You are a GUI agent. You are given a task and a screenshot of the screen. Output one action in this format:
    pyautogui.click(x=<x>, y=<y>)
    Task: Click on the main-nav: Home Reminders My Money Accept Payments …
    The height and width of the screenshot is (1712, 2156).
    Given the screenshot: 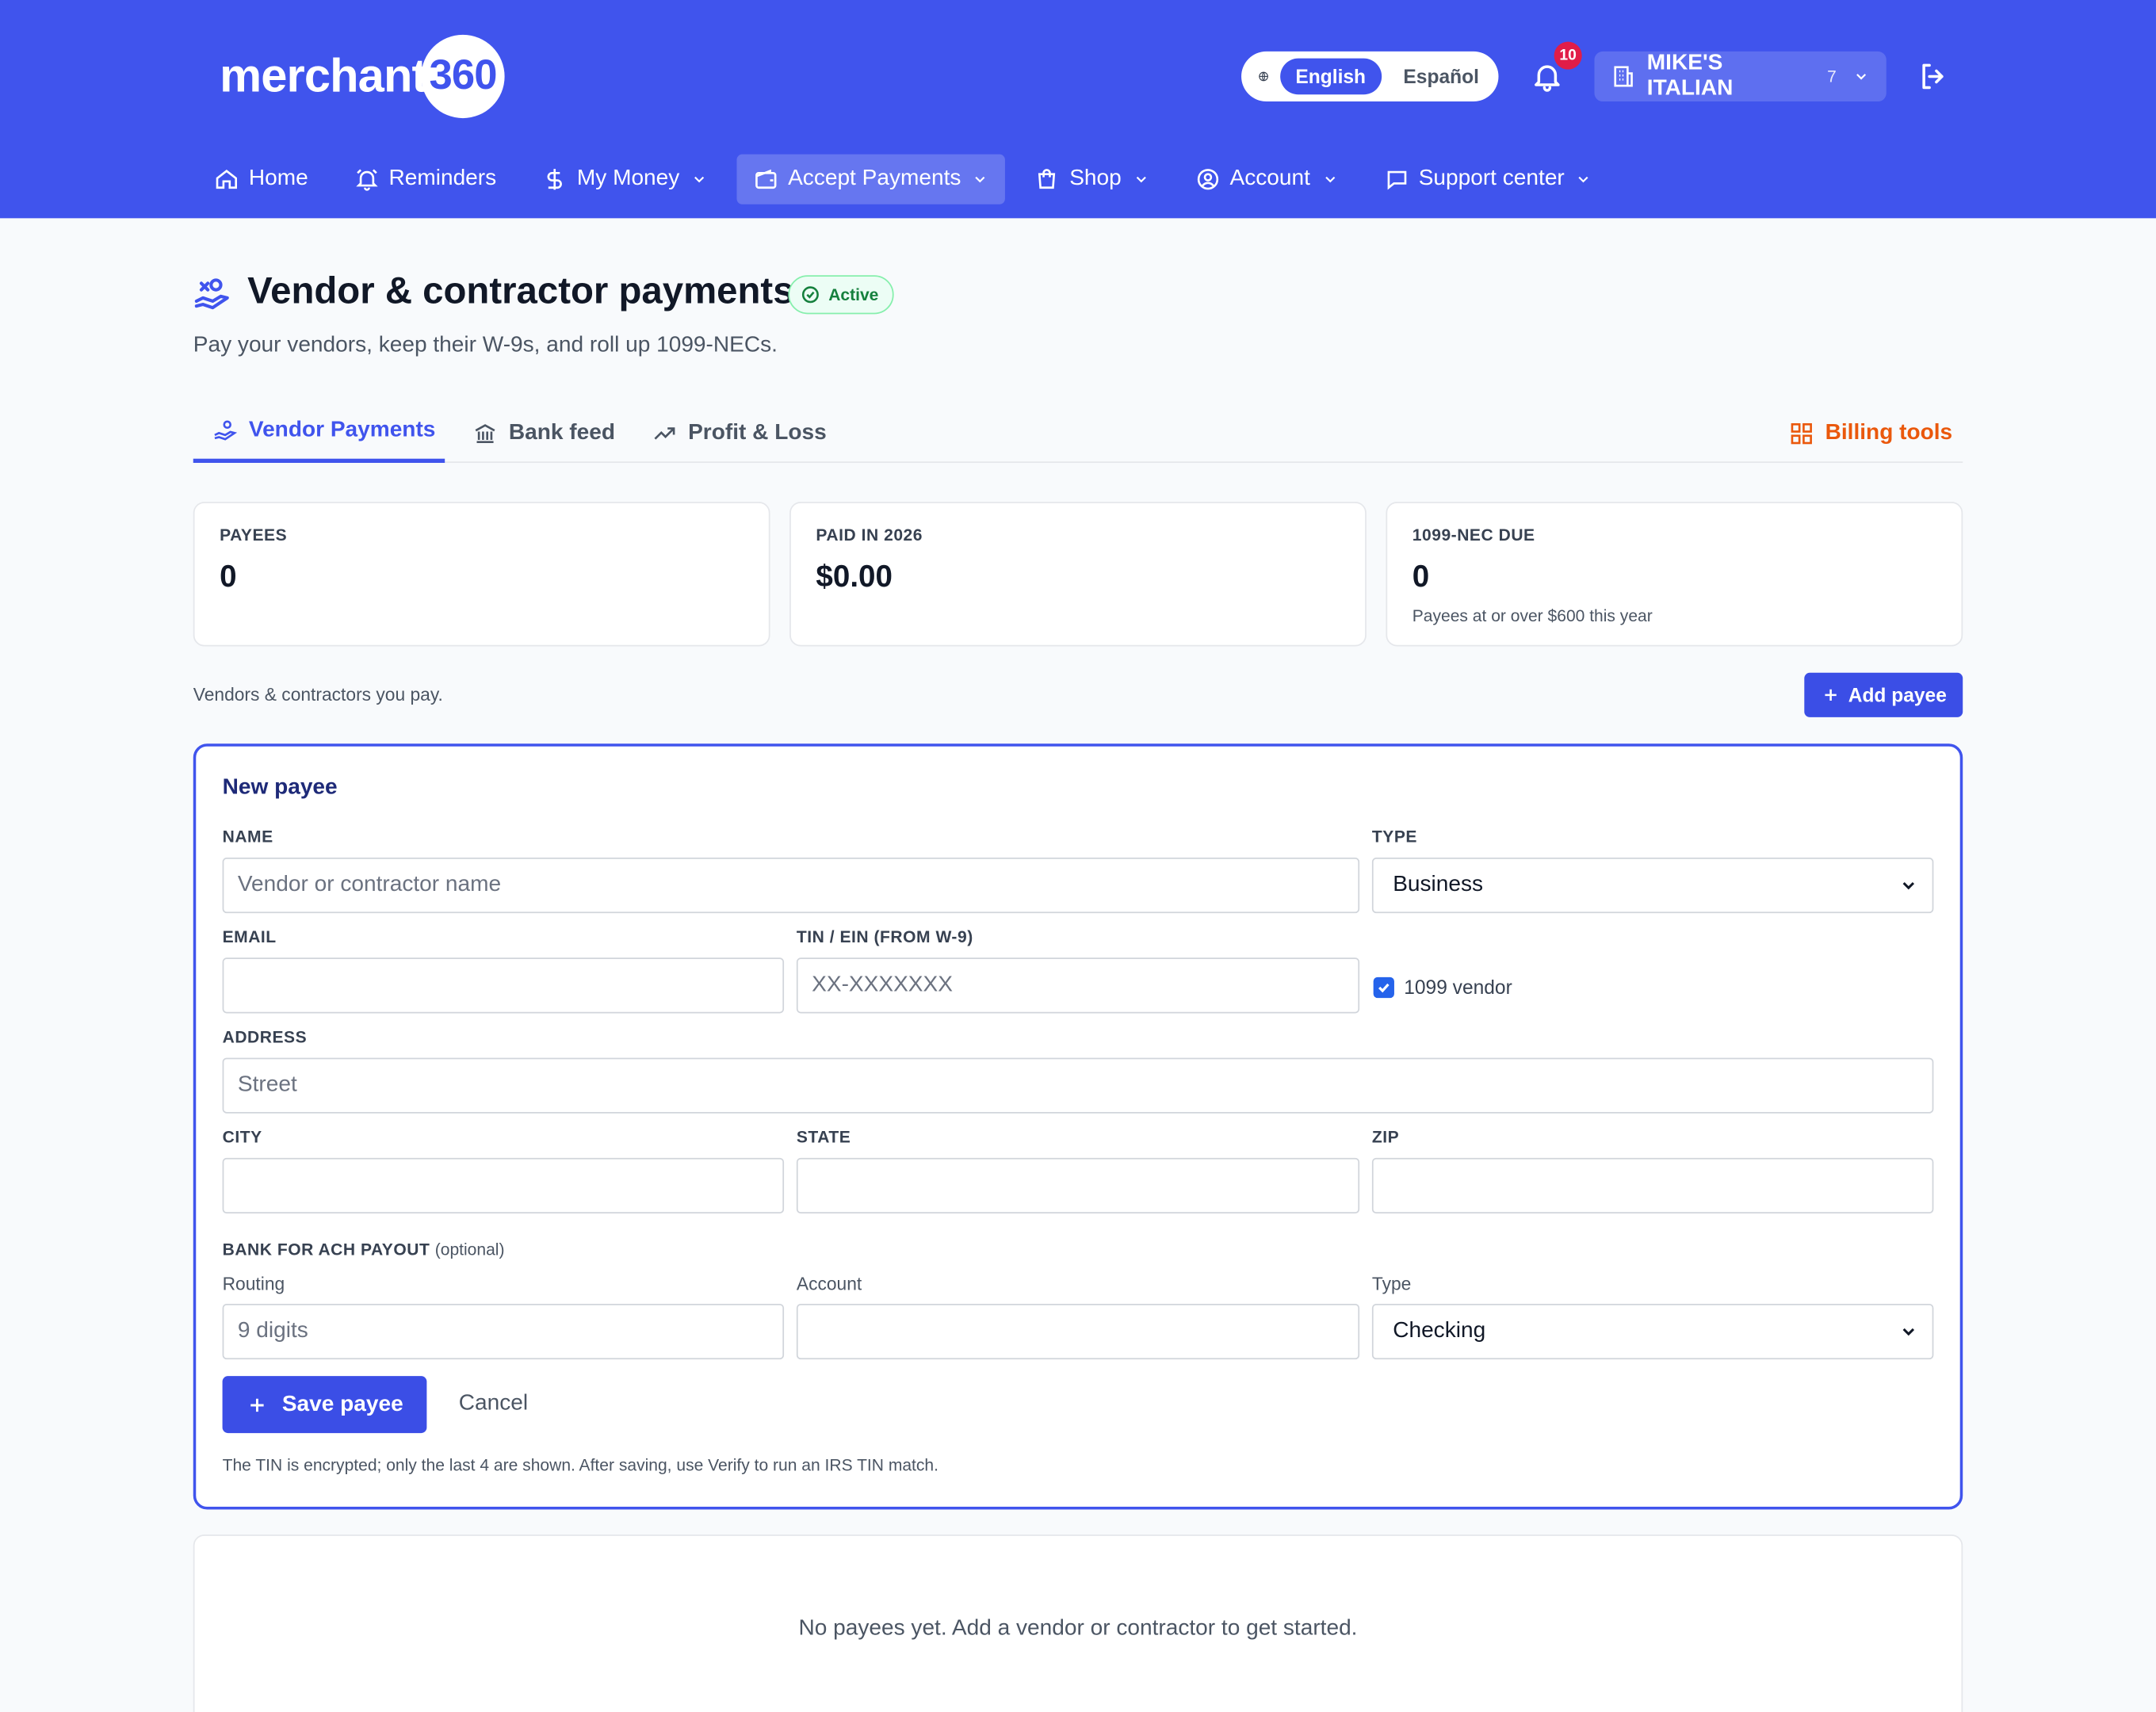 What is the action you would take?
    pyautogui.click(x=909, y=179)
    